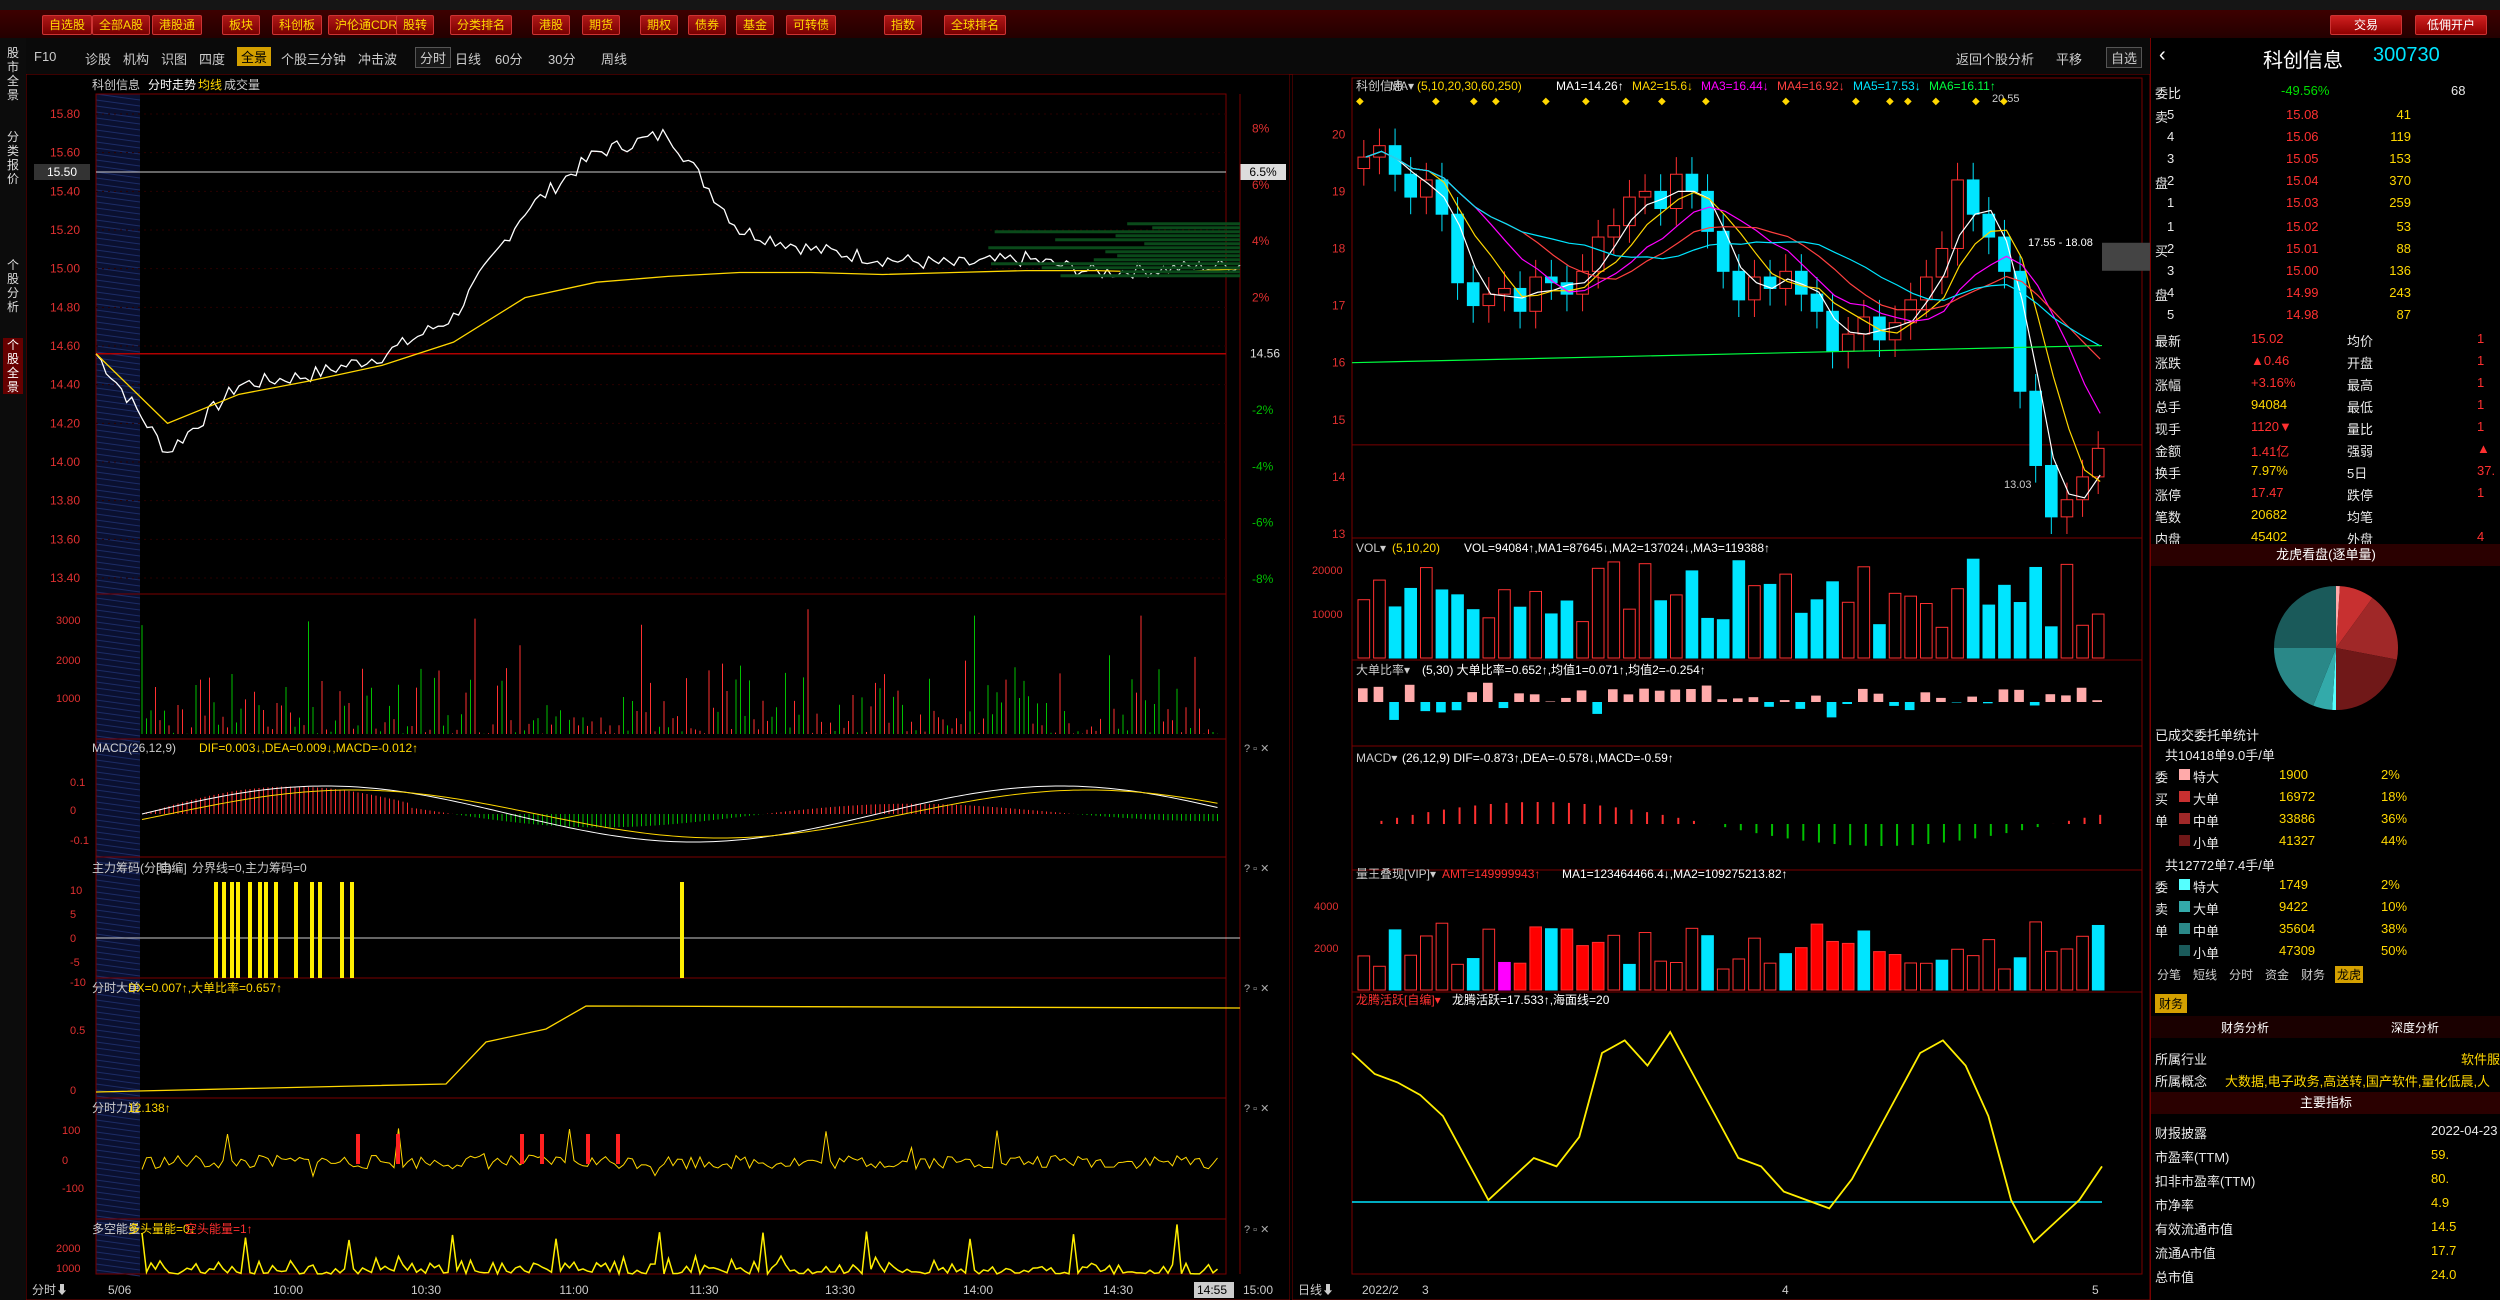  I want to click on buy-row-3-cell: 14.99, so click(2302, 292).